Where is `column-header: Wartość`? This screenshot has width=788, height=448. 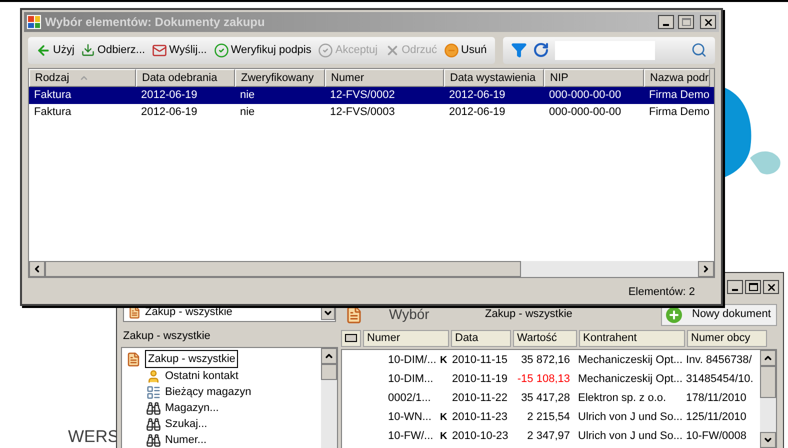
column-header: Wartość is located at coordinates (545, 338).